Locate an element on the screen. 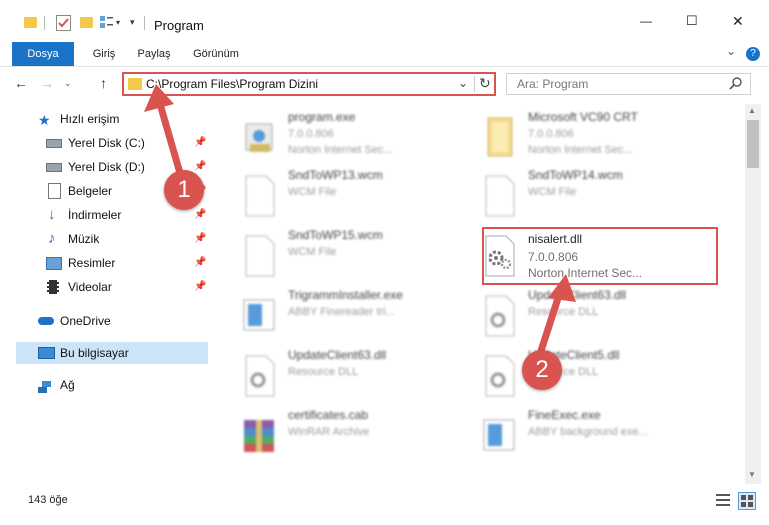 The image size is (769, 525). nav-item-videolar: Videolar 📌 is located at coordinates (112, 287).